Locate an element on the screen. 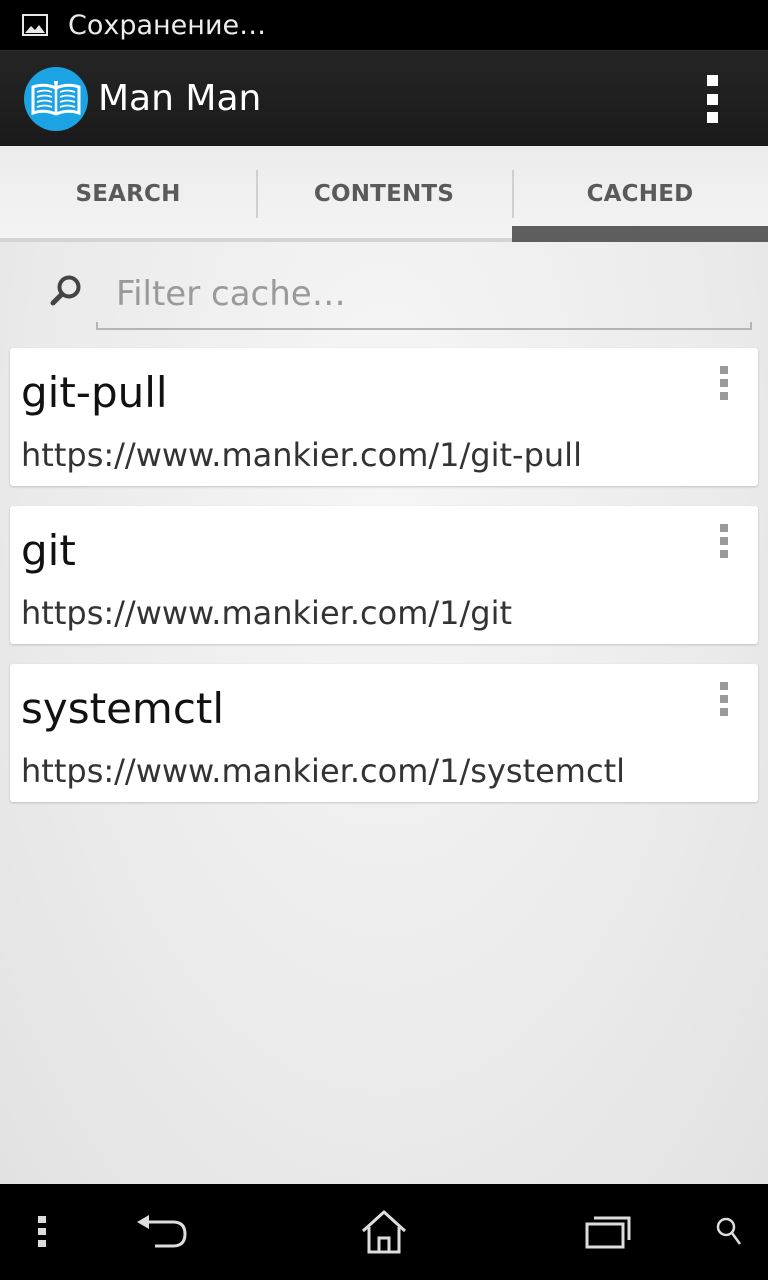  cached-item-card: git https://www.mankier.com/1/git is located at coordinates (384, 575).